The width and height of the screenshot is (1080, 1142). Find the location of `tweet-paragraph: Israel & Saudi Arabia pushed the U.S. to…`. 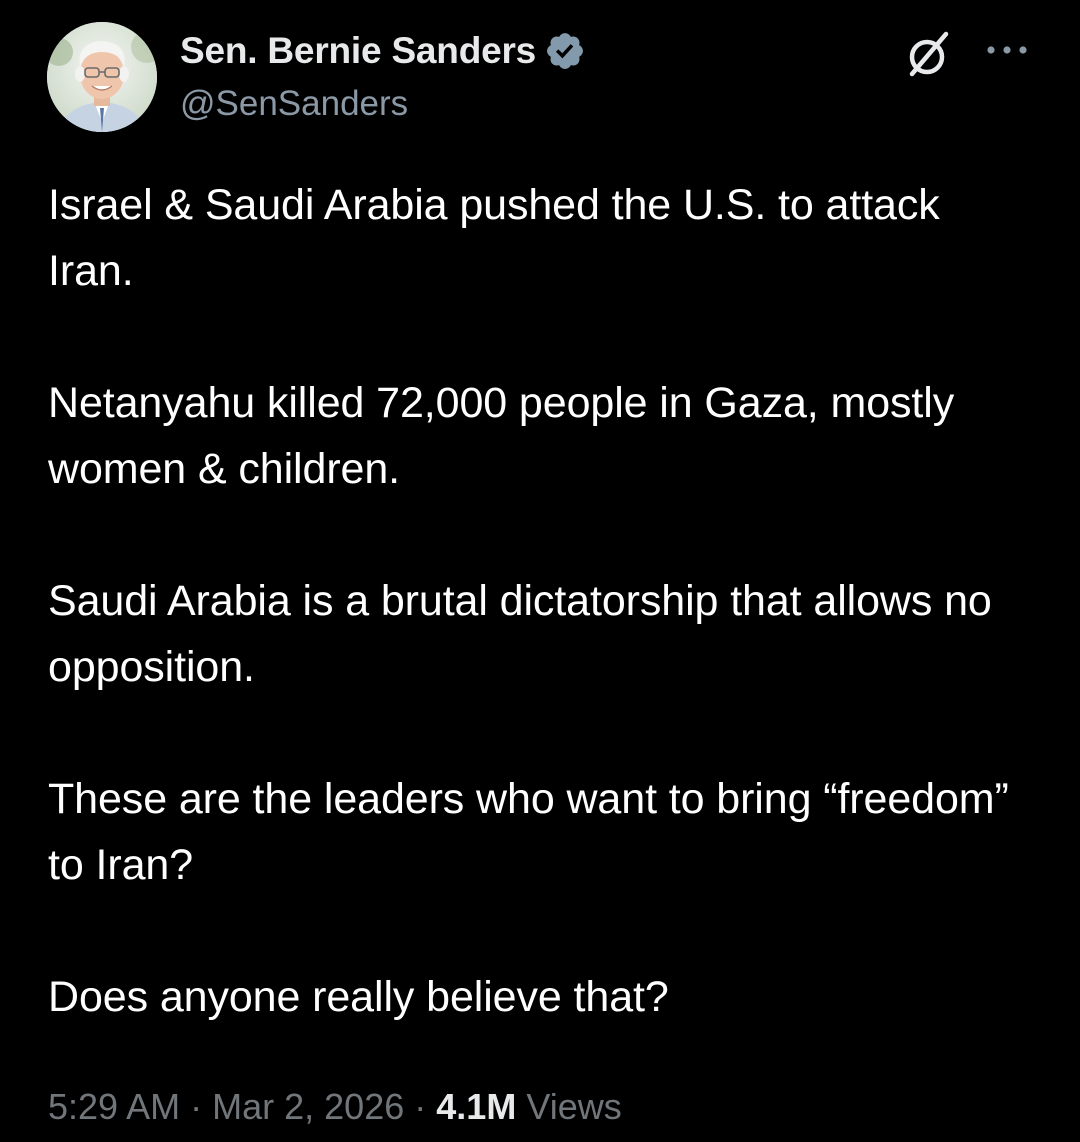

tweet-paragraph: Israel & Saudi Arabia pushed the U.S. to… is located at coordinates (494, 238).